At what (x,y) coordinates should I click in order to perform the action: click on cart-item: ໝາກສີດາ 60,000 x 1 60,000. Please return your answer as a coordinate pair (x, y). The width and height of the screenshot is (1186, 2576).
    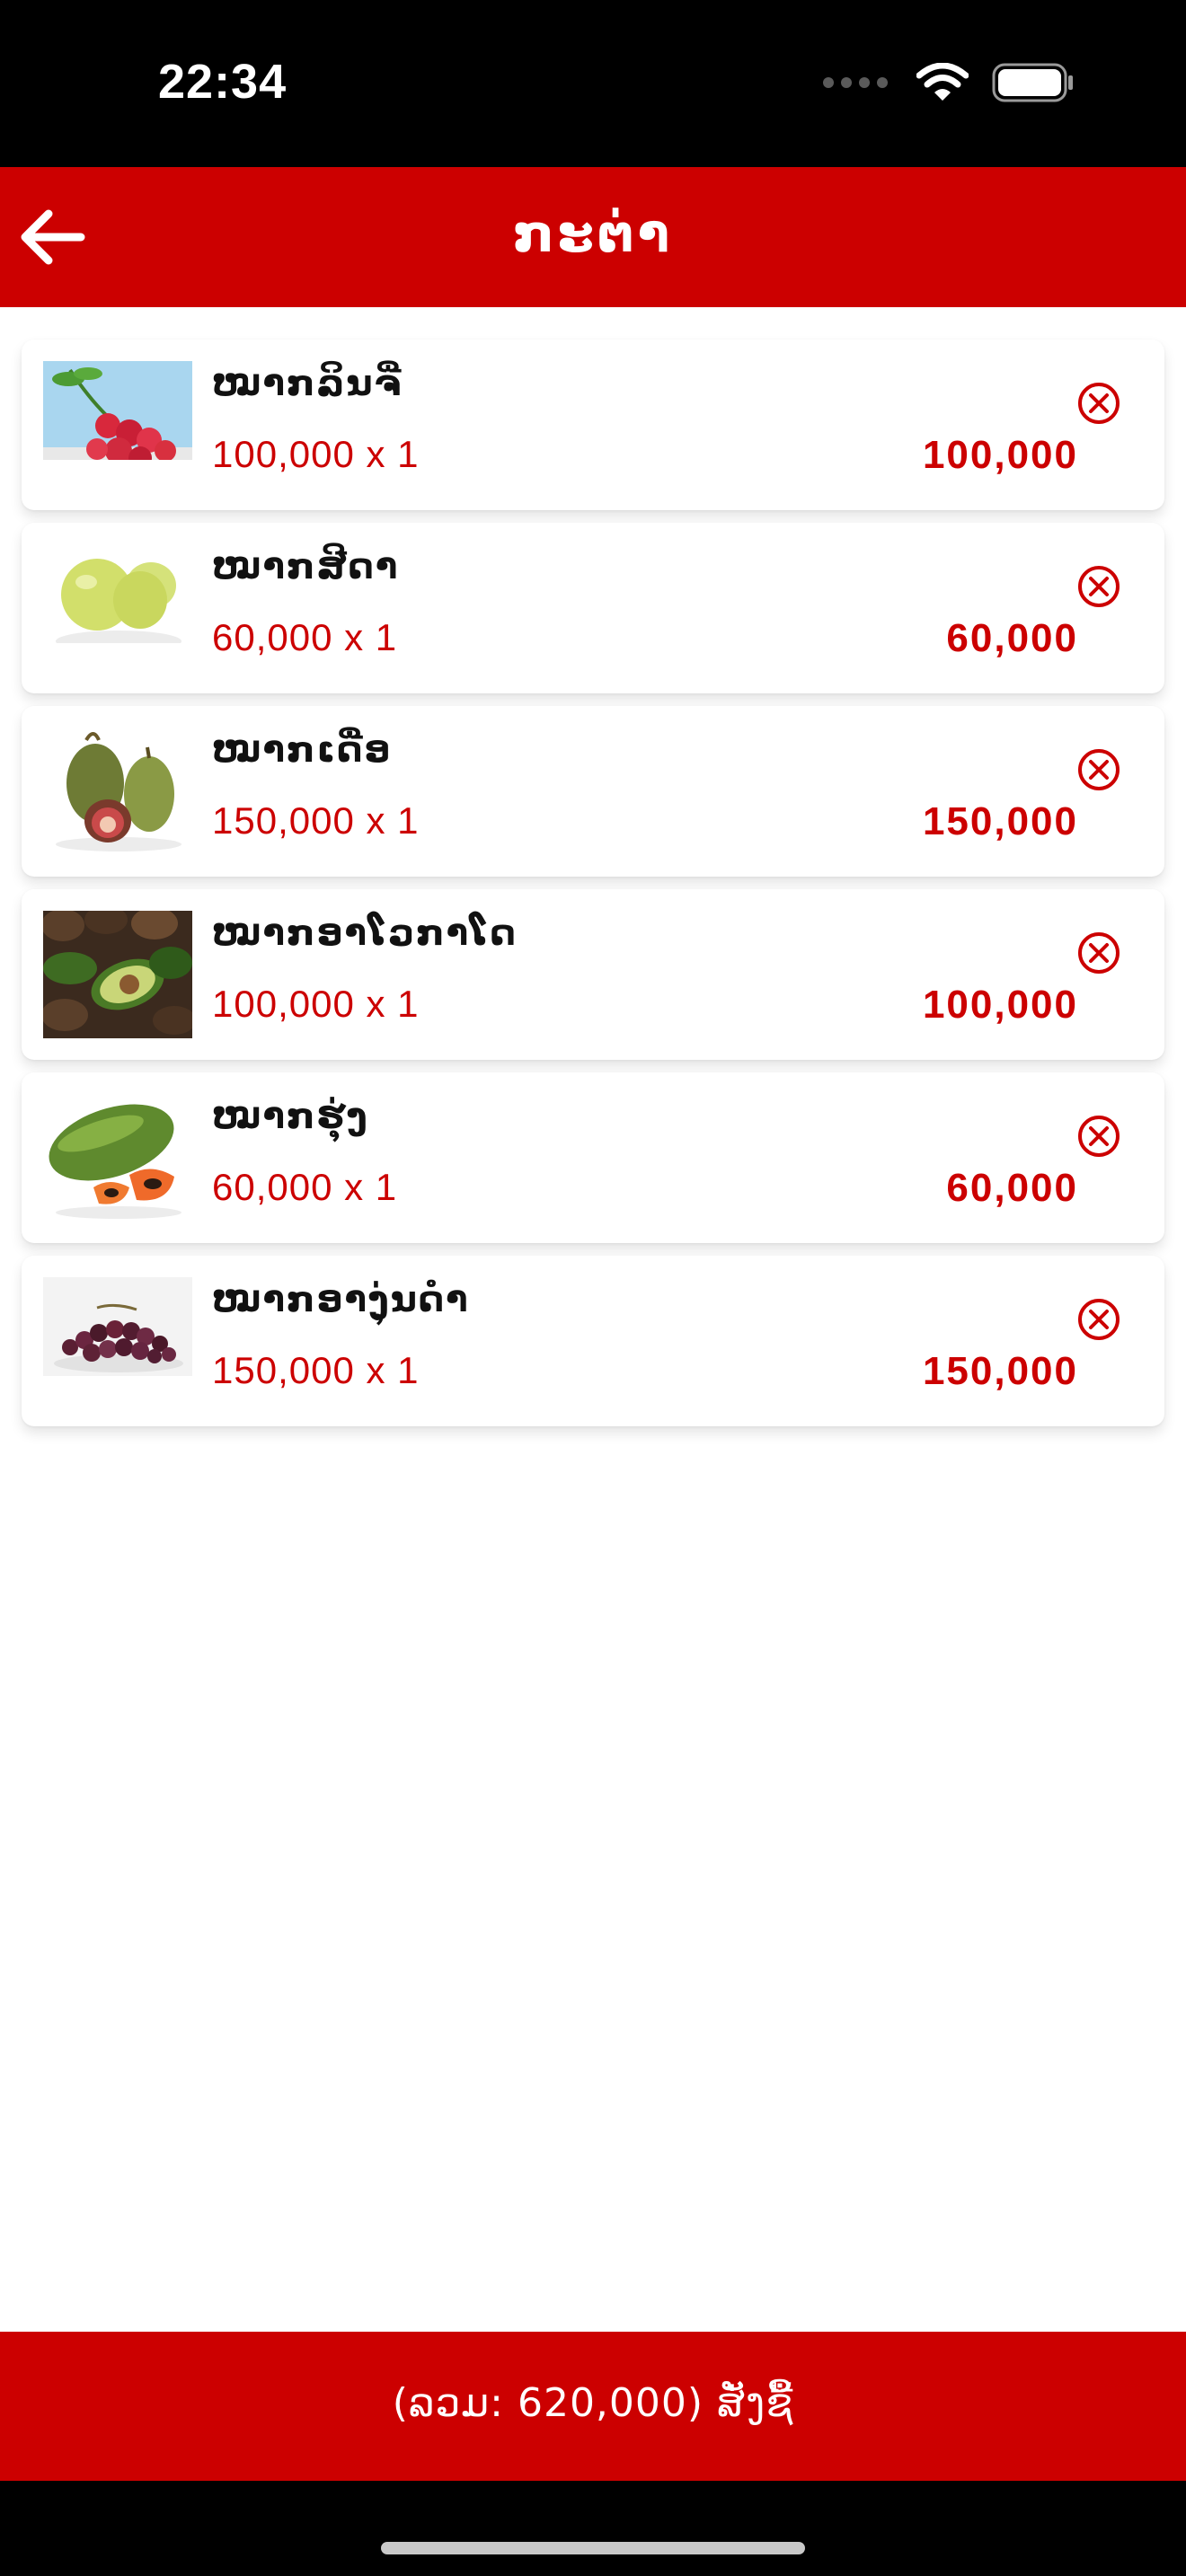
    Looking at the image, I should click on (593, 608).